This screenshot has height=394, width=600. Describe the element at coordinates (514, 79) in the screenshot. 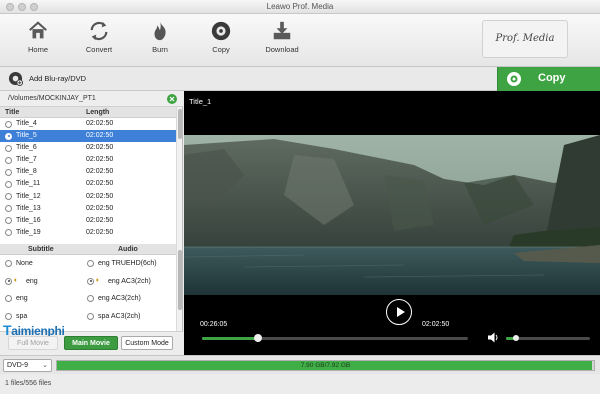

I see `copy-disc-icon` at that location.